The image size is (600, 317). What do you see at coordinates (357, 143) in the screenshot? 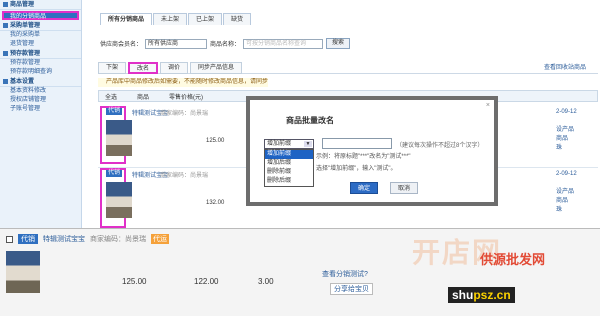
I see `rename-text-input` at bounding box center [357, 143].